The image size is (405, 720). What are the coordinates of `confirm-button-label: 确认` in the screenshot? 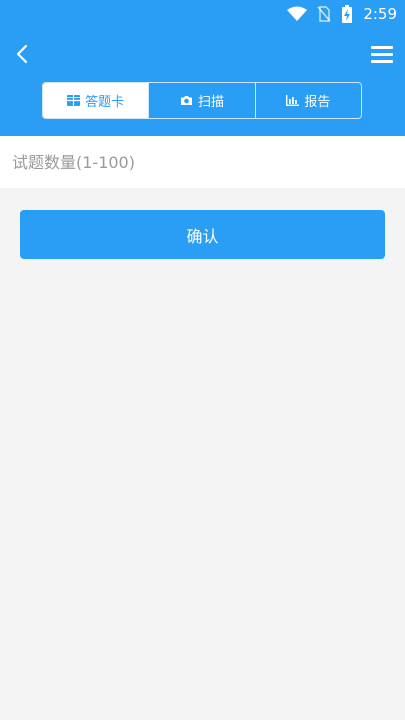 It's located at (202, 236).